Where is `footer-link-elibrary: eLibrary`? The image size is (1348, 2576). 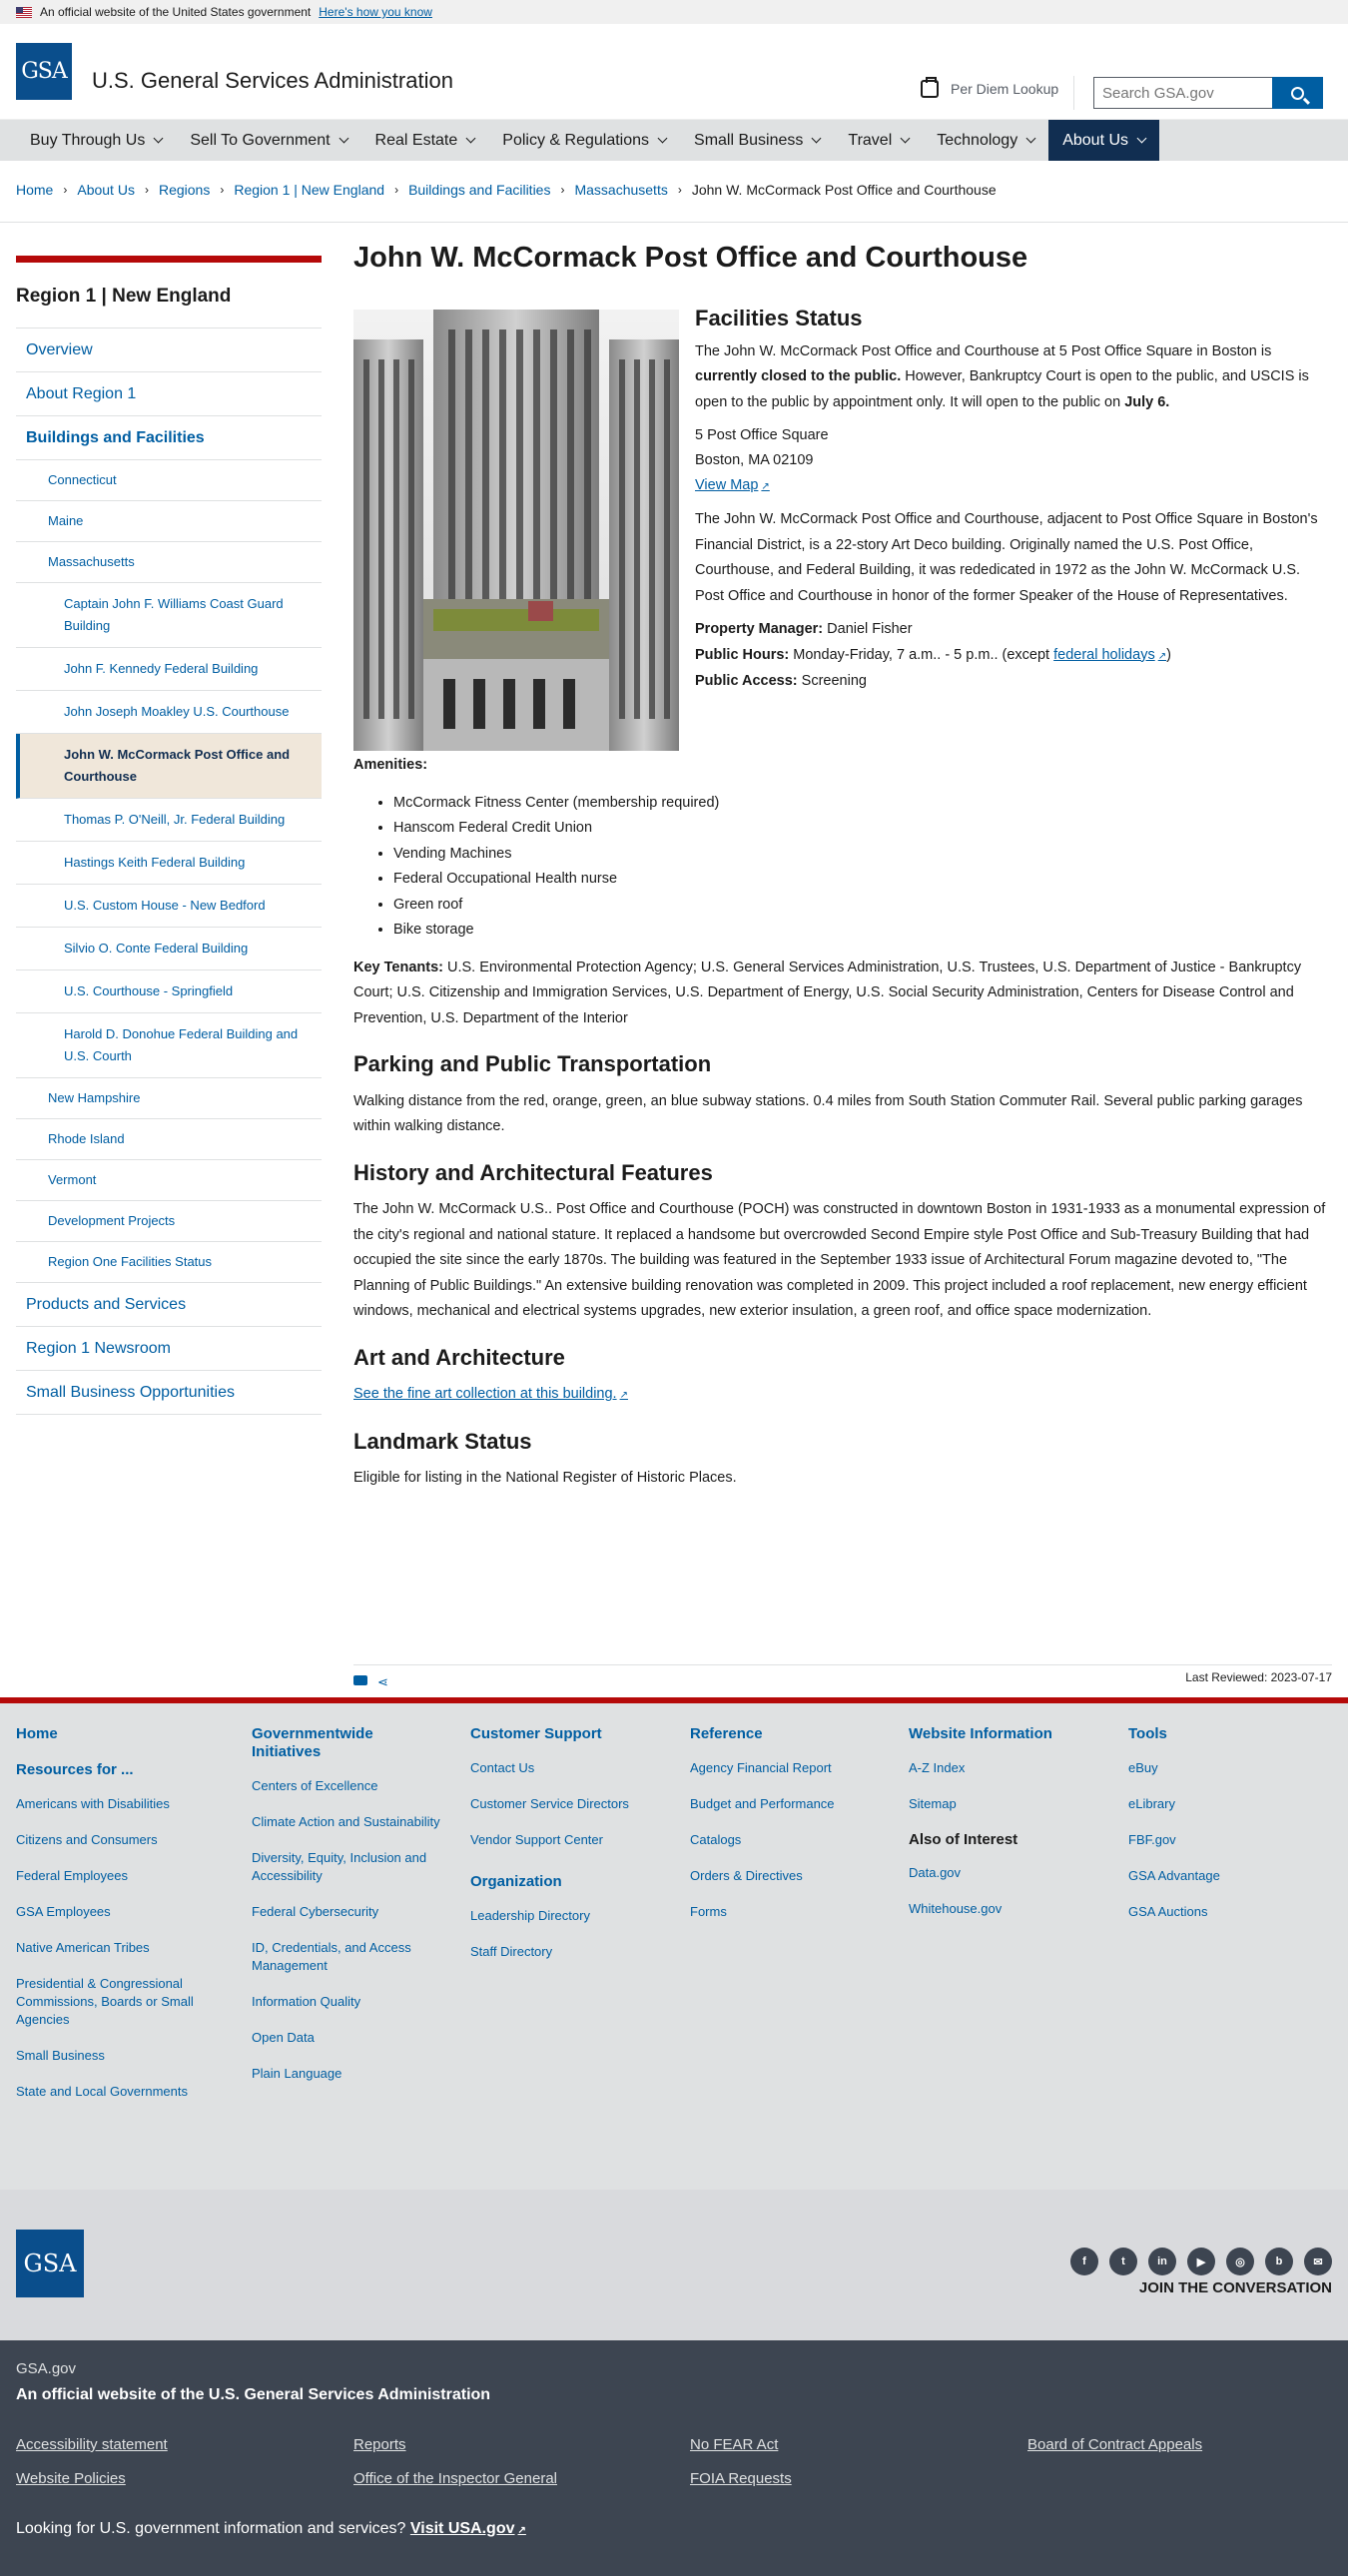
footer-link-elibrary: eLibrary is located at coordinates (1228, 1804).